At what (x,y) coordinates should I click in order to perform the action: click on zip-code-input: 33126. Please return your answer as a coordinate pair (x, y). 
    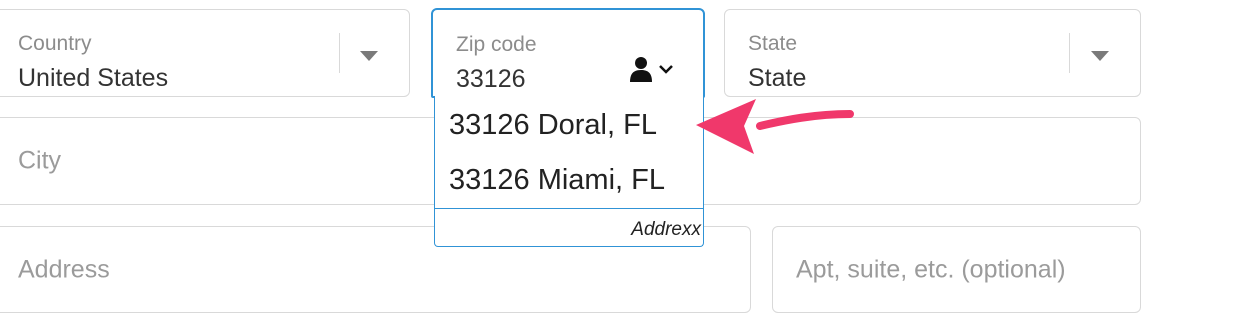
    Looking at the image, I should click on (491, 79).